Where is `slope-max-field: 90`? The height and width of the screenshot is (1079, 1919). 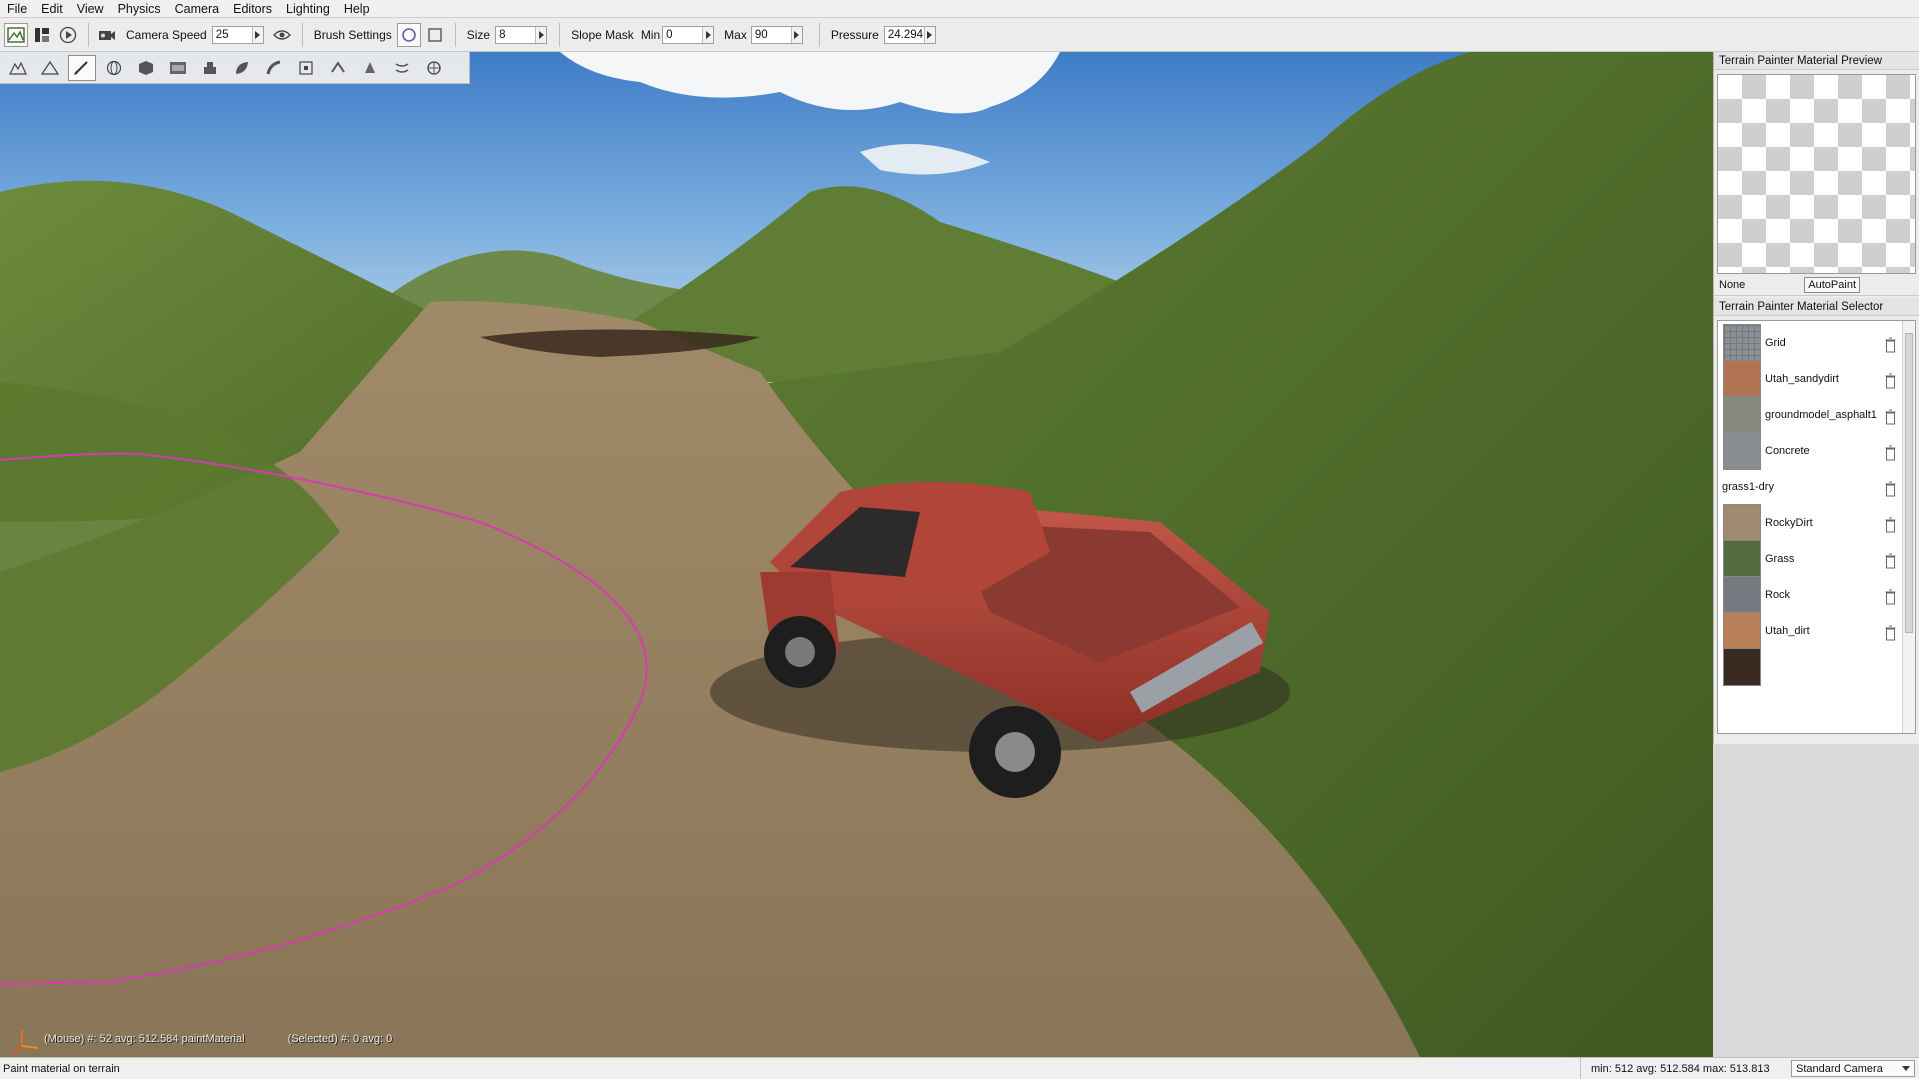
slope-max-field: 90 is located at coordinates (776, 34).